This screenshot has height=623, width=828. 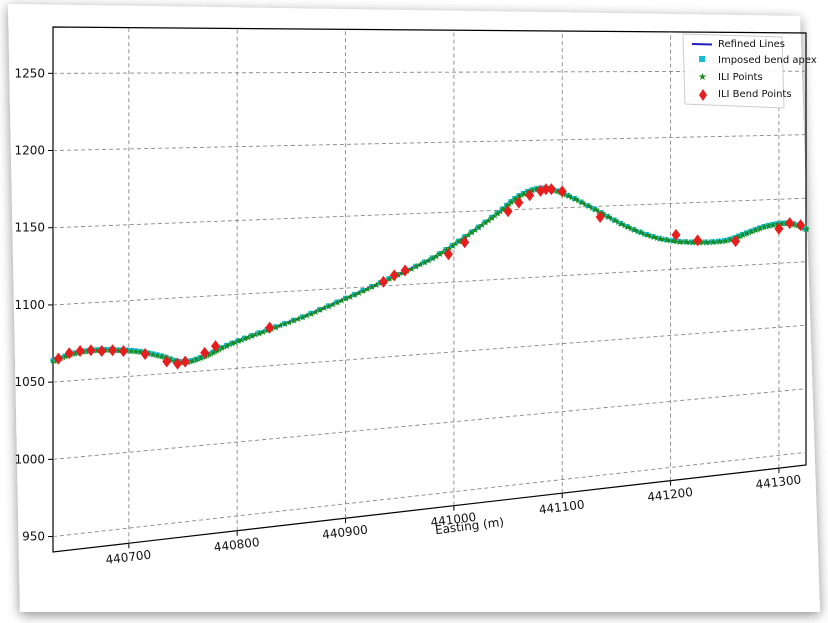 What do you see at coordinates (702, 59) in the screenshot?
I see `legend-swatch-square` at bounding box center [702, 59].